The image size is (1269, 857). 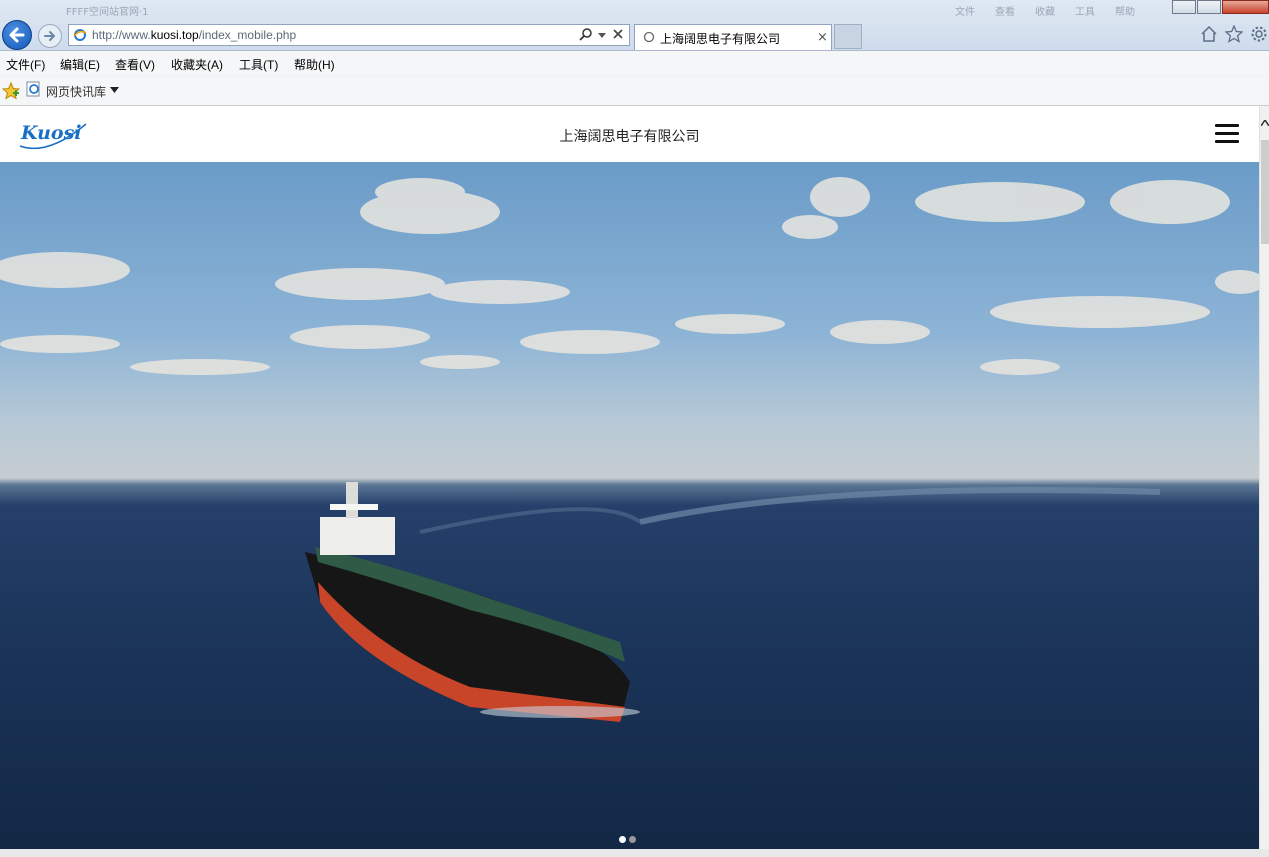 What do you see at coordinates (1209, 7) in the screenshot?
I see `maximize-button` at bounding box center [1209, 7].